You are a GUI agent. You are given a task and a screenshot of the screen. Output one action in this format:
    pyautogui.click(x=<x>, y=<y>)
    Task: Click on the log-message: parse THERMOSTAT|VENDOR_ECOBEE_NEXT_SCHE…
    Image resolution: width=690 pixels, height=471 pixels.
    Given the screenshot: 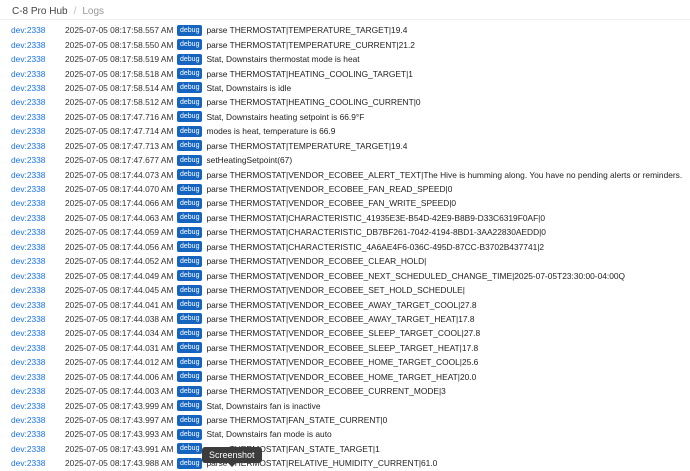 What is the action you would take?
    pyautogui.click(x=416, y=275)
    